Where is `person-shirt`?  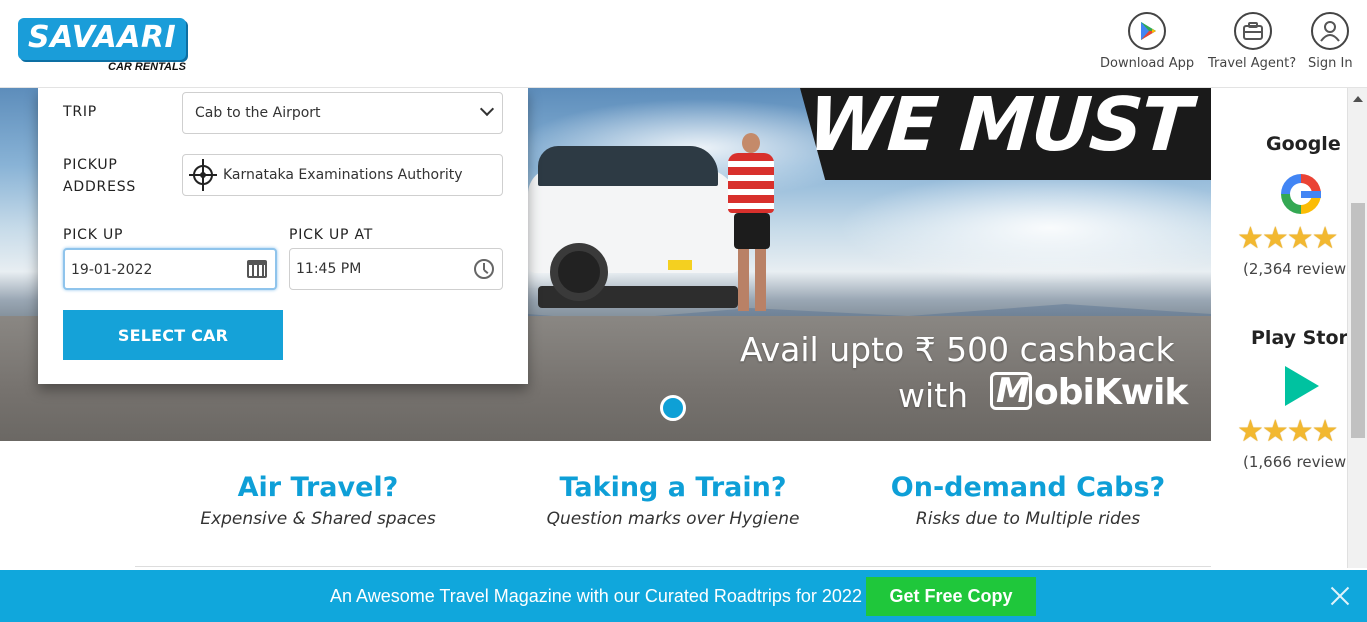
person-shirt is located at coordinates (751, 183).